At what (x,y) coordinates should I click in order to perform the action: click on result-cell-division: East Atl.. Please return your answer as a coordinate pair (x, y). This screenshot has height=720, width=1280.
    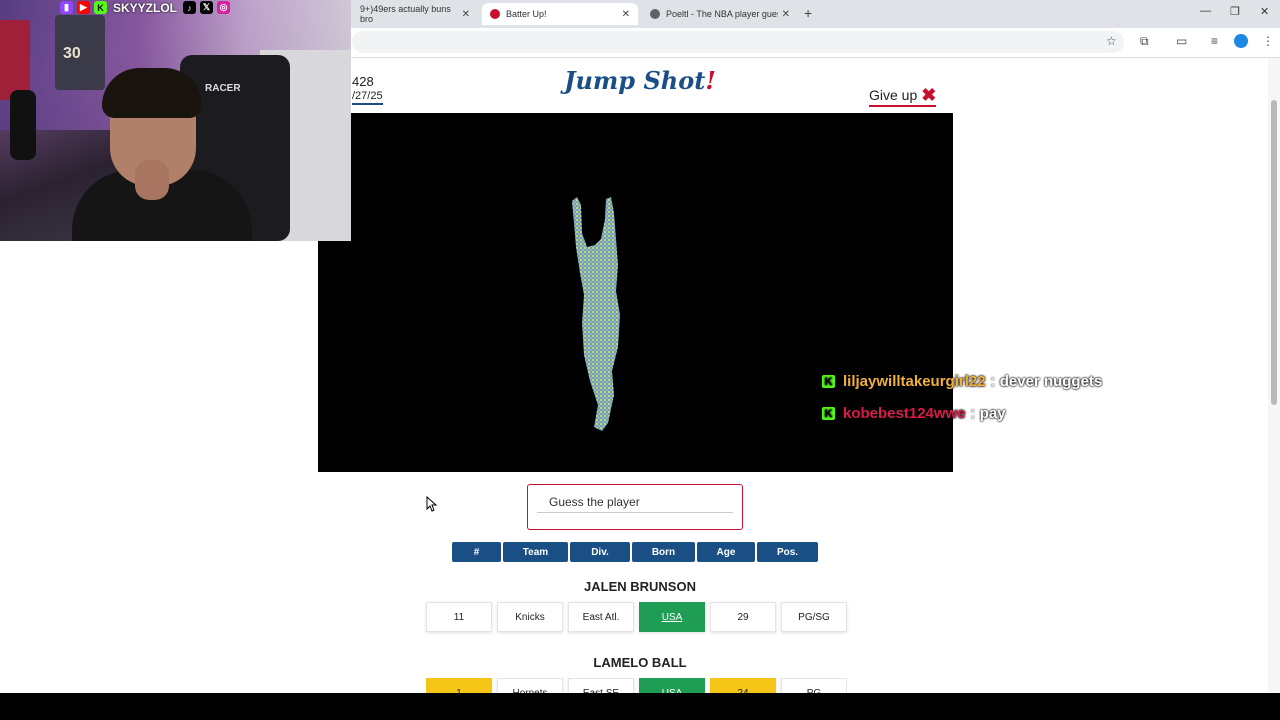
    Looking at the image, I should click on (601, 617).